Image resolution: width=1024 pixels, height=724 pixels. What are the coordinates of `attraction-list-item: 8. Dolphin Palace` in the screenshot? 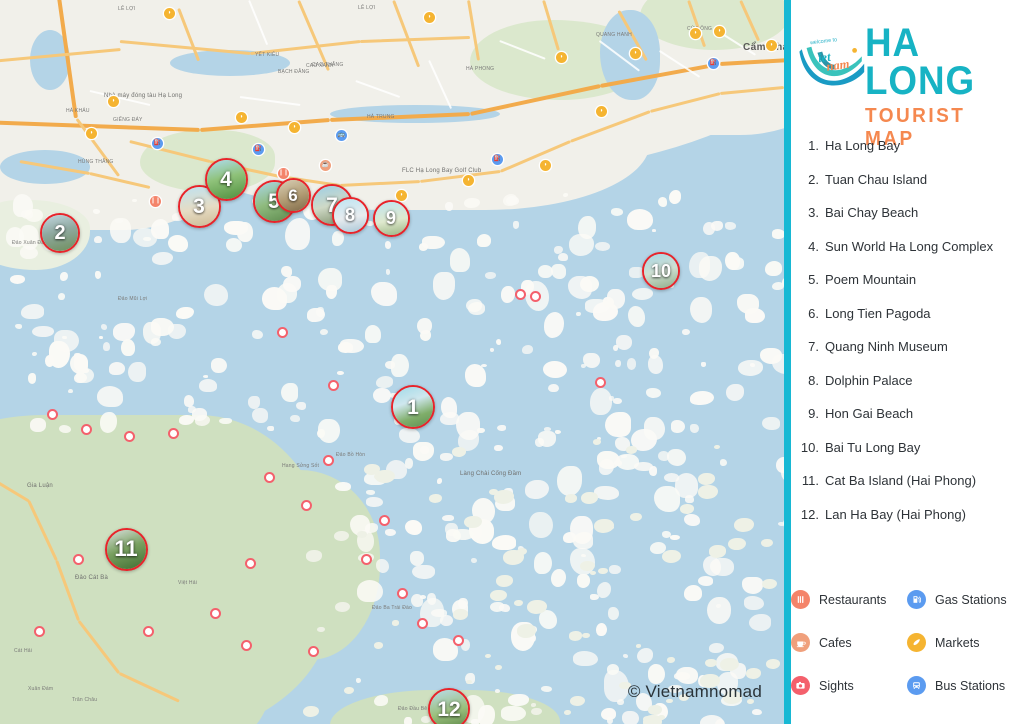 It's located at (907, 390).